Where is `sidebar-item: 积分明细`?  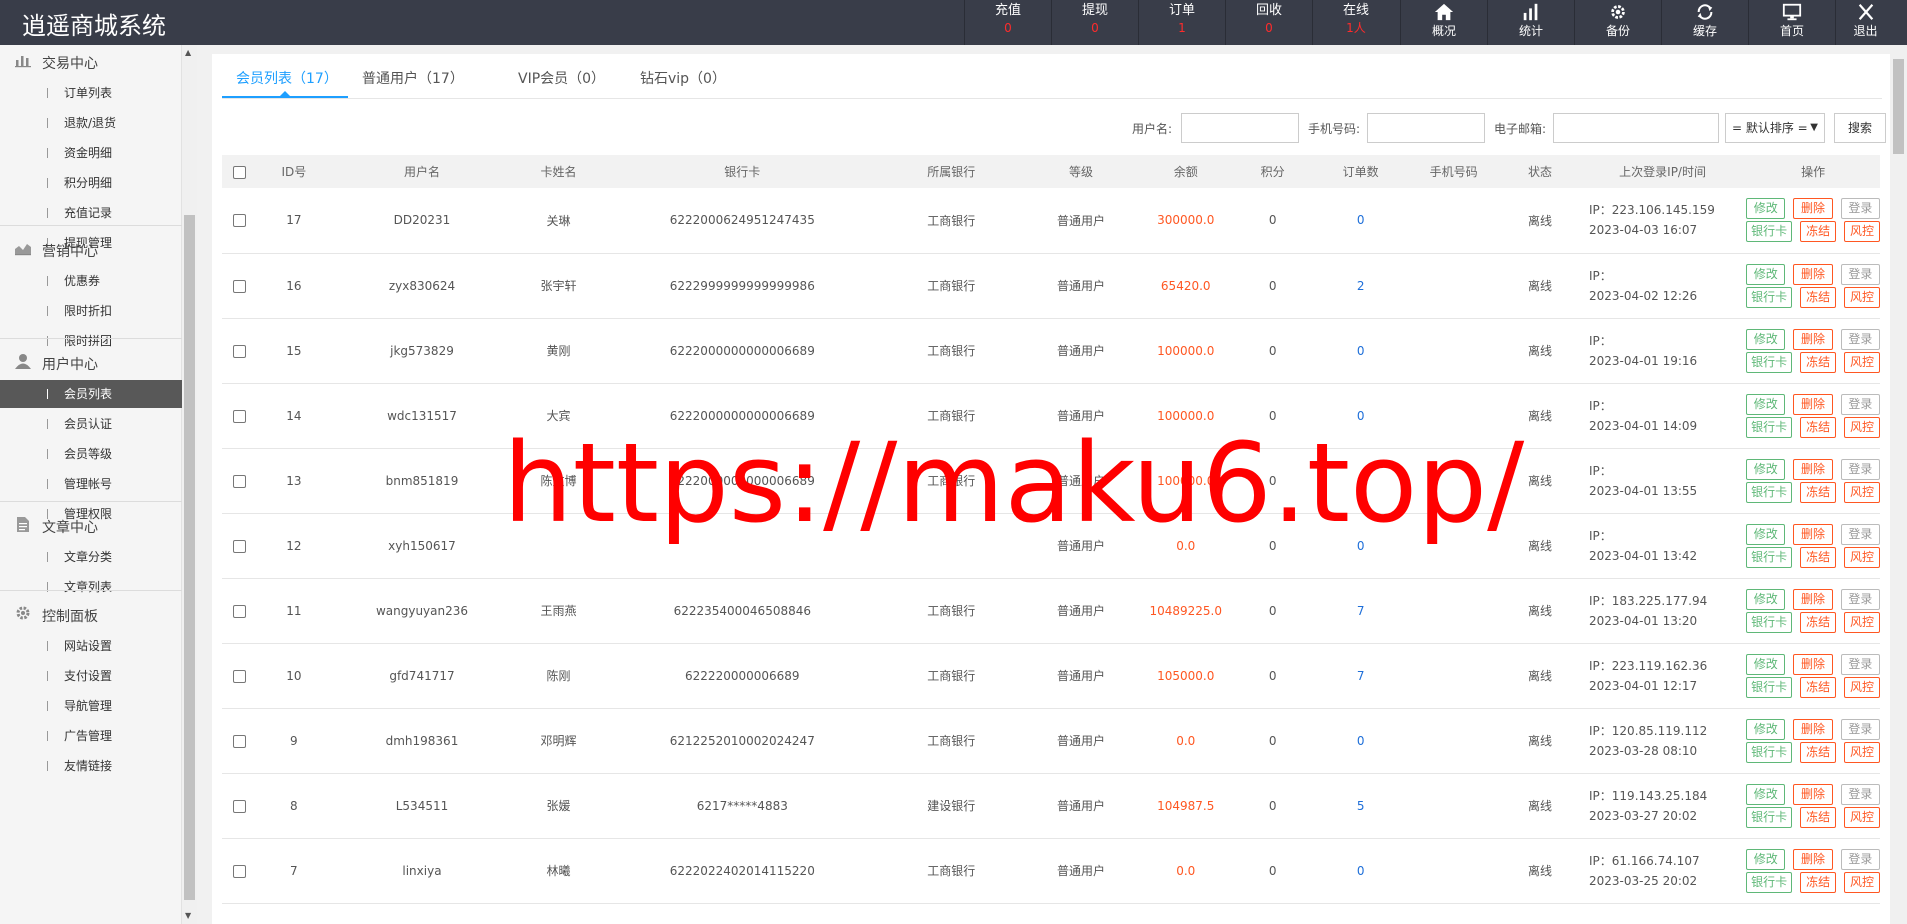 sidebar-item: 积分明细 is located at coordinates (91, 183).